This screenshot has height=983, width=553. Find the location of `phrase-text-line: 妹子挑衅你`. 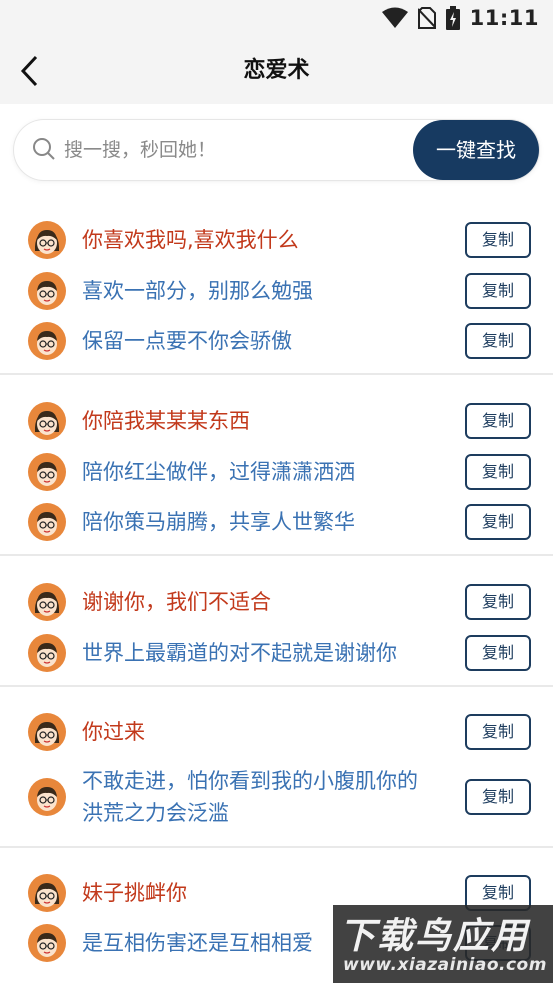

phrase-text-line: 妹子挑衅你 is located at coordinates (134, 893).